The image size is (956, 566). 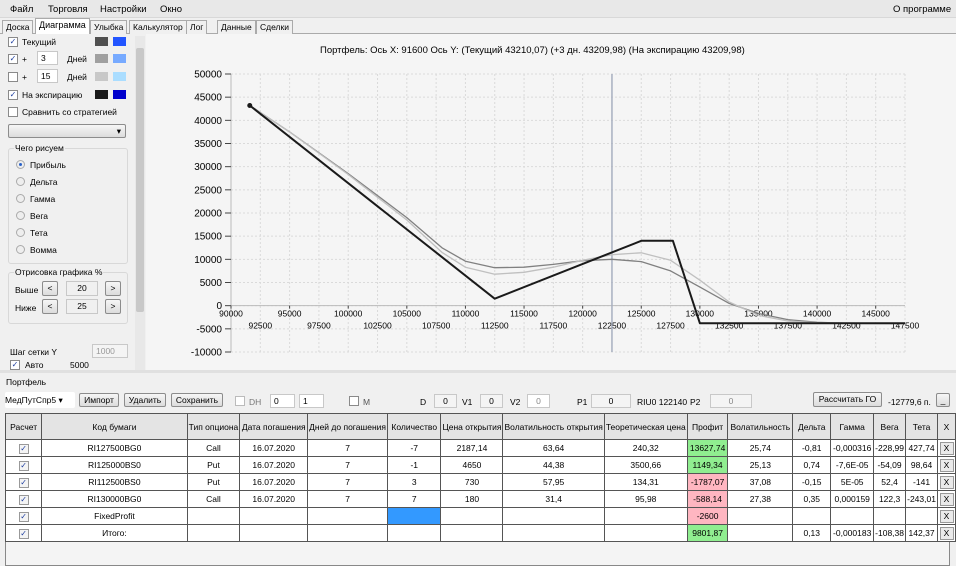 What do you see at coordinates (707, 516) in the screenshot?
I see `cell-profit: -2600` at bounding box center [707, 516].